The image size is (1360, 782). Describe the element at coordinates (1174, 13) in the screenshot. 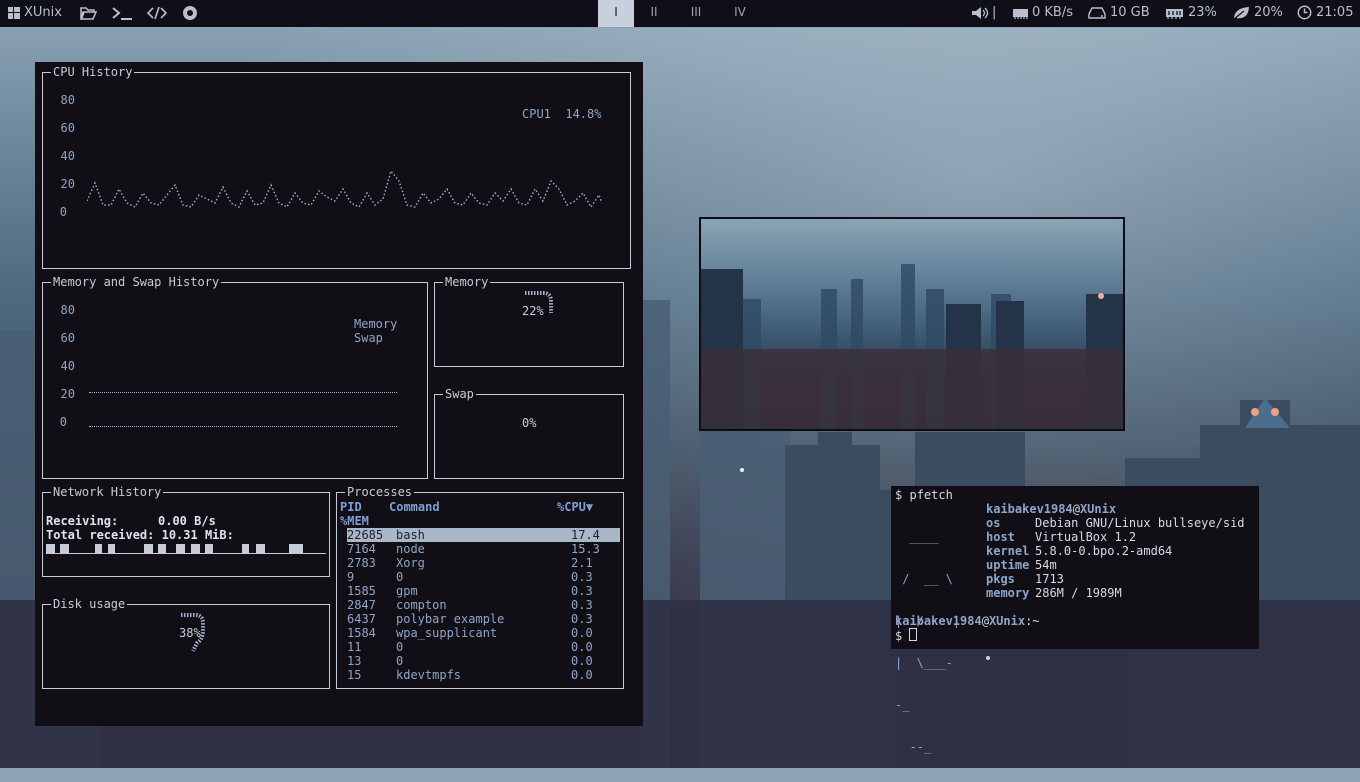

I see `memory-icon` at that location.